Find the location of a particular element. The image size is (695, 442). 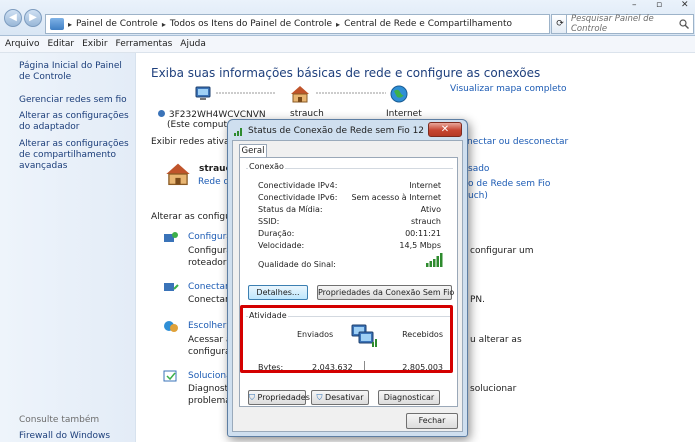

back-button: ◀ is located at coordinates (13, 18).